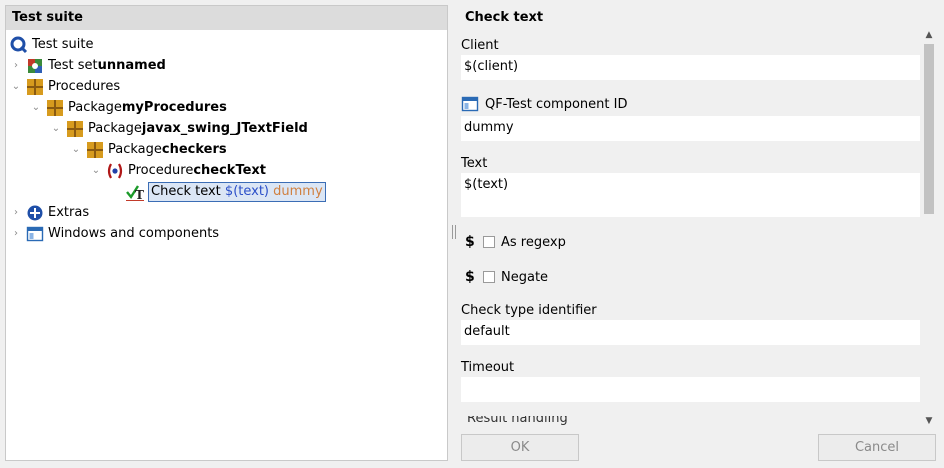 The image size is (944, 468). Describe the element at coordinates (134, 233) in the screenshot. I see `tree-item-label: Windows and components` at that location.